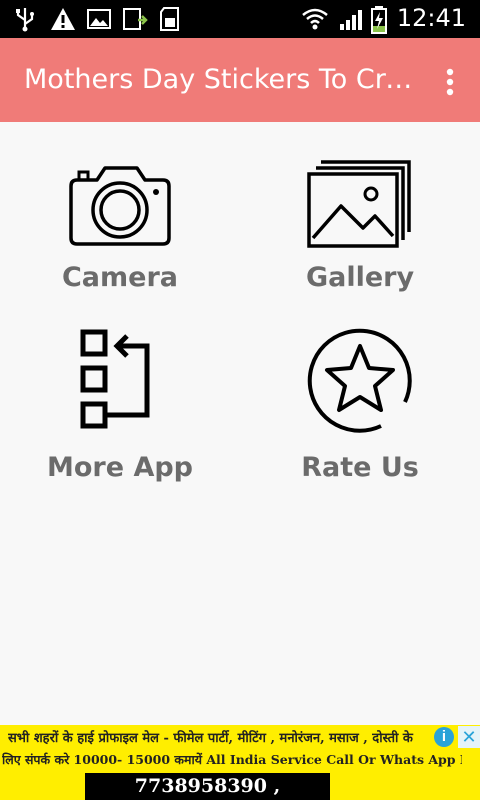 This screenshot has width=480, height=800. What do you see at coordinates (359, 380) in the screenshot?
I see `star-icon` at bounding box center [359, 380].